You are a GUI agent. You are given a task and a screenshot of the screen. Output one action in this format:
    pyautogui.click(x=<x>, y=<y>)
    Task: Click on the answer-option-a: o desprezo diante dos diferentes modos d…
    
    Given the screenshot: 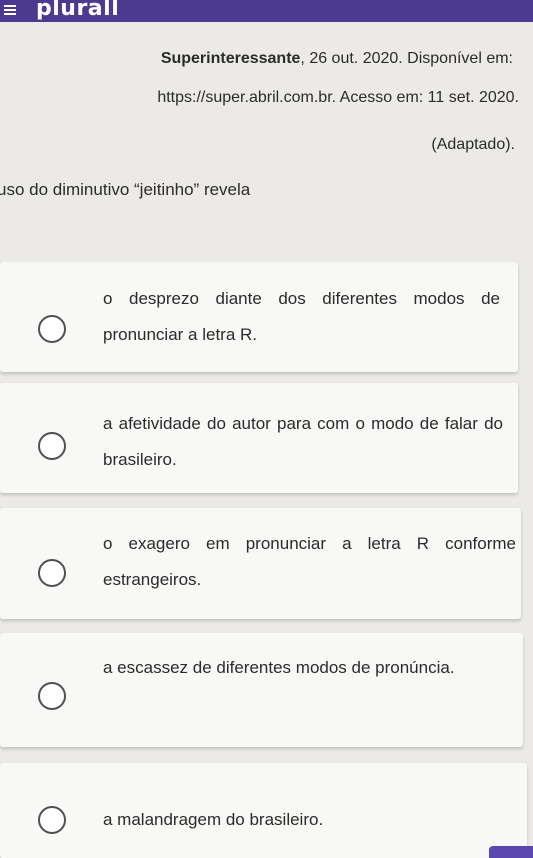 What is the action you would take?
    pyautogui.click(x=259, y=317)
    